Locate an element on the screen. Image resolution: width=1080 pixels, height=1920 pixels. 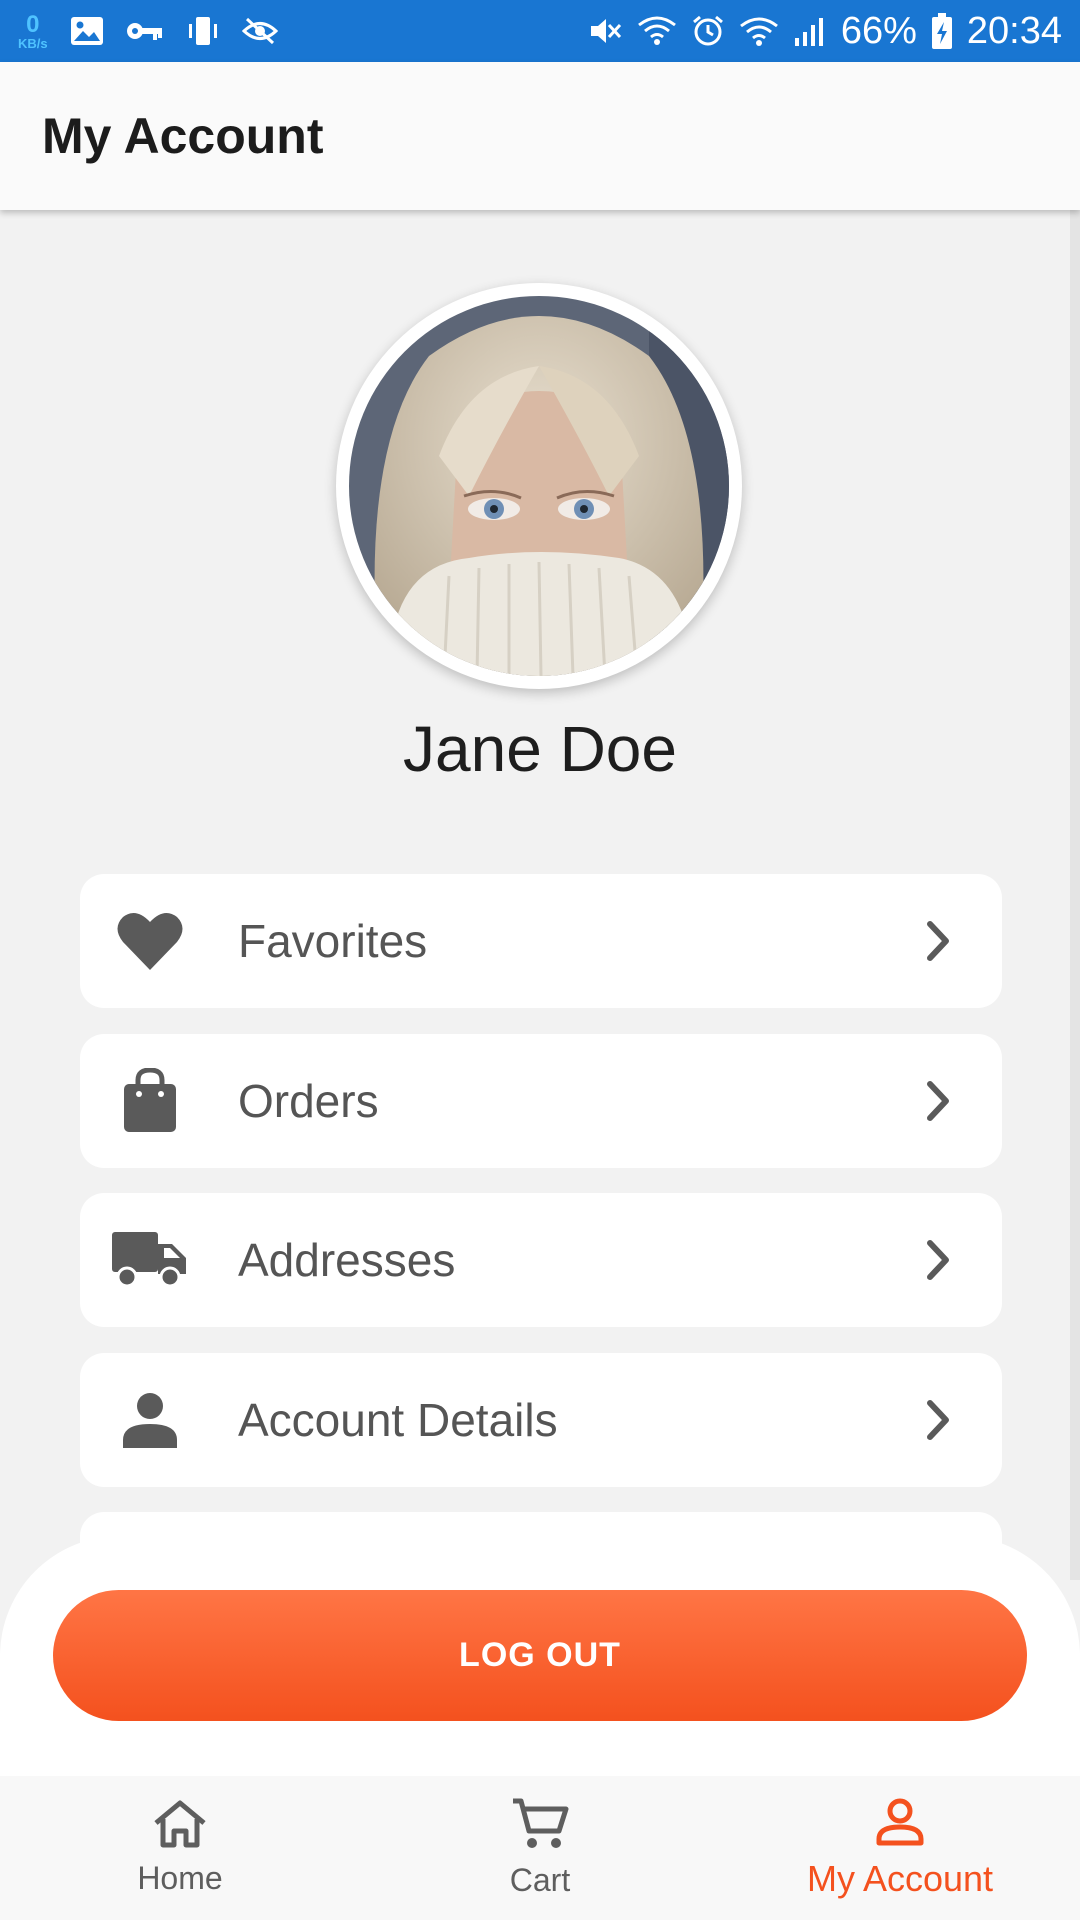
network-speed-value: 0 is located at coordinates (33, 24).